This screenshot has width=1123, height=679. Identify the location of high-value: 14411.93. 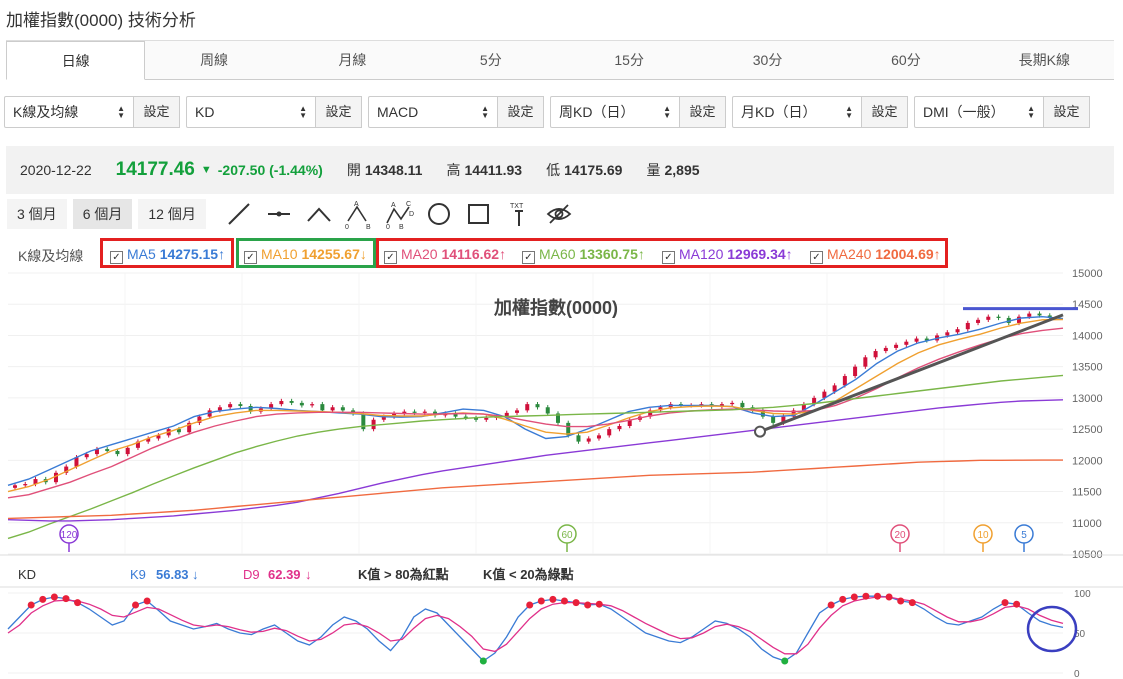
(493, 170).